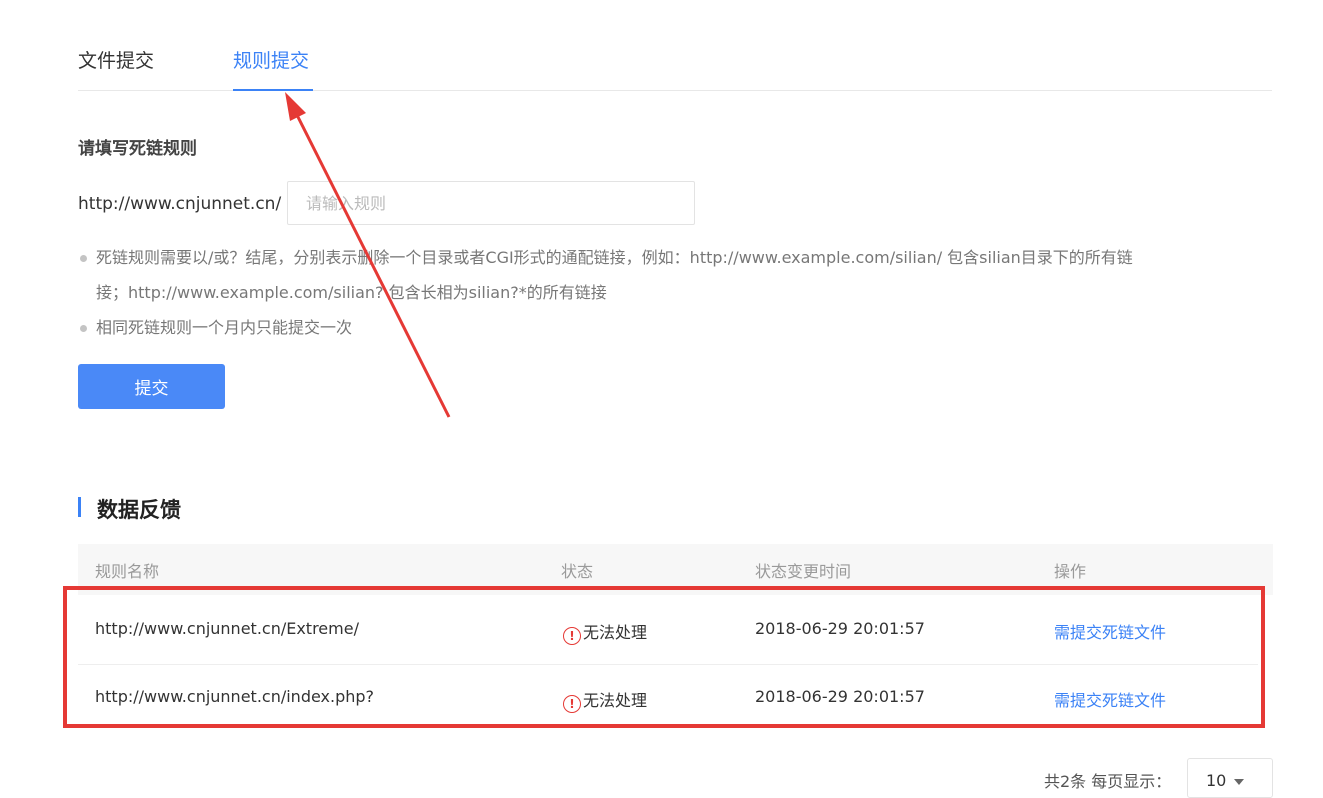 The image size is (1323, 798). What do you see at coordinates (235, 696) in the screenshot?
I see `rule-name: http://www.cnjunnet.cn/index.php?` at bounding box center [235, 696].